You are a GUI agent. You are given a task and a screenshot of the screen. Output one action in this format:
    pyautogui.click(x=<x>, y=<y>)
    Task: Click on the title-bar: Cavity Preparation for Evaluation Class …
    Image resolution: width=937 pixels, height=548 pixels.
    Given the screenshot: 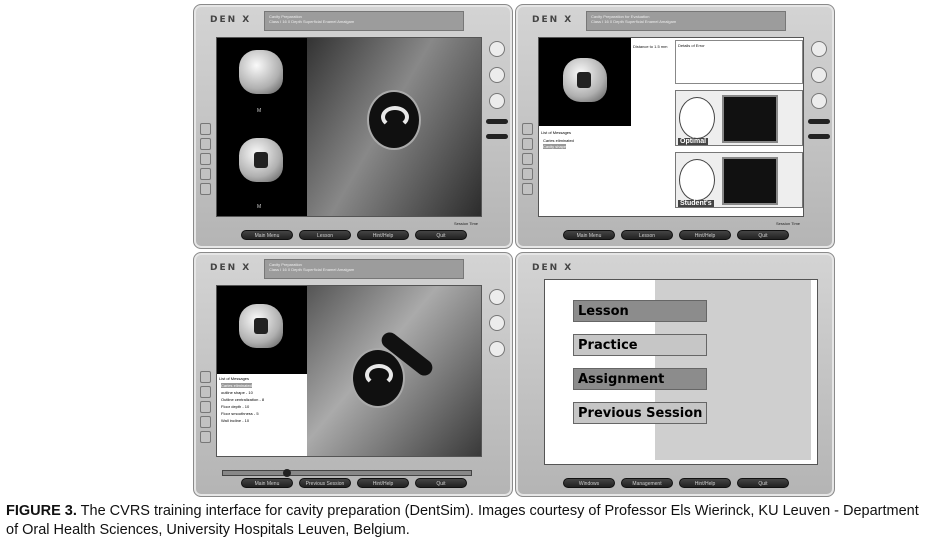 What is the action you would take?
    pyautogui.click(x=686, y=21)
    